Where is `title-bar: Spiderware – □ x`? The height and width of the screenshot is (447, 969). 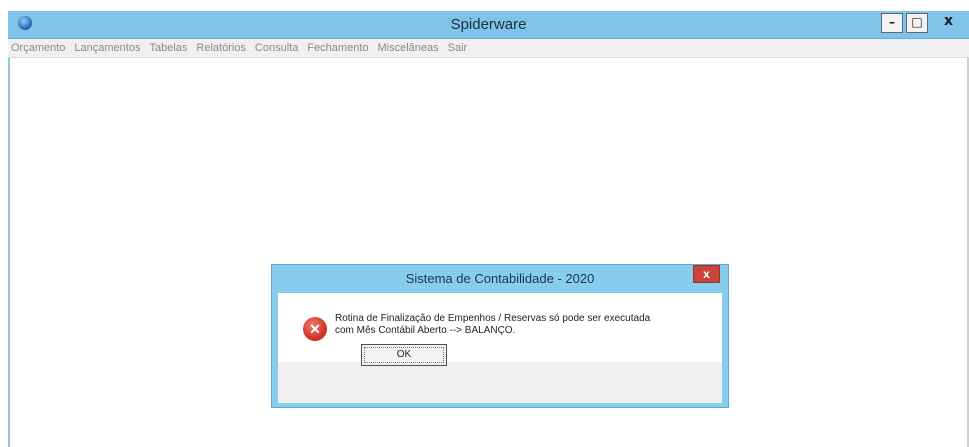
title-bar: Spiderware – □ x is located at coordinates (488, 25).